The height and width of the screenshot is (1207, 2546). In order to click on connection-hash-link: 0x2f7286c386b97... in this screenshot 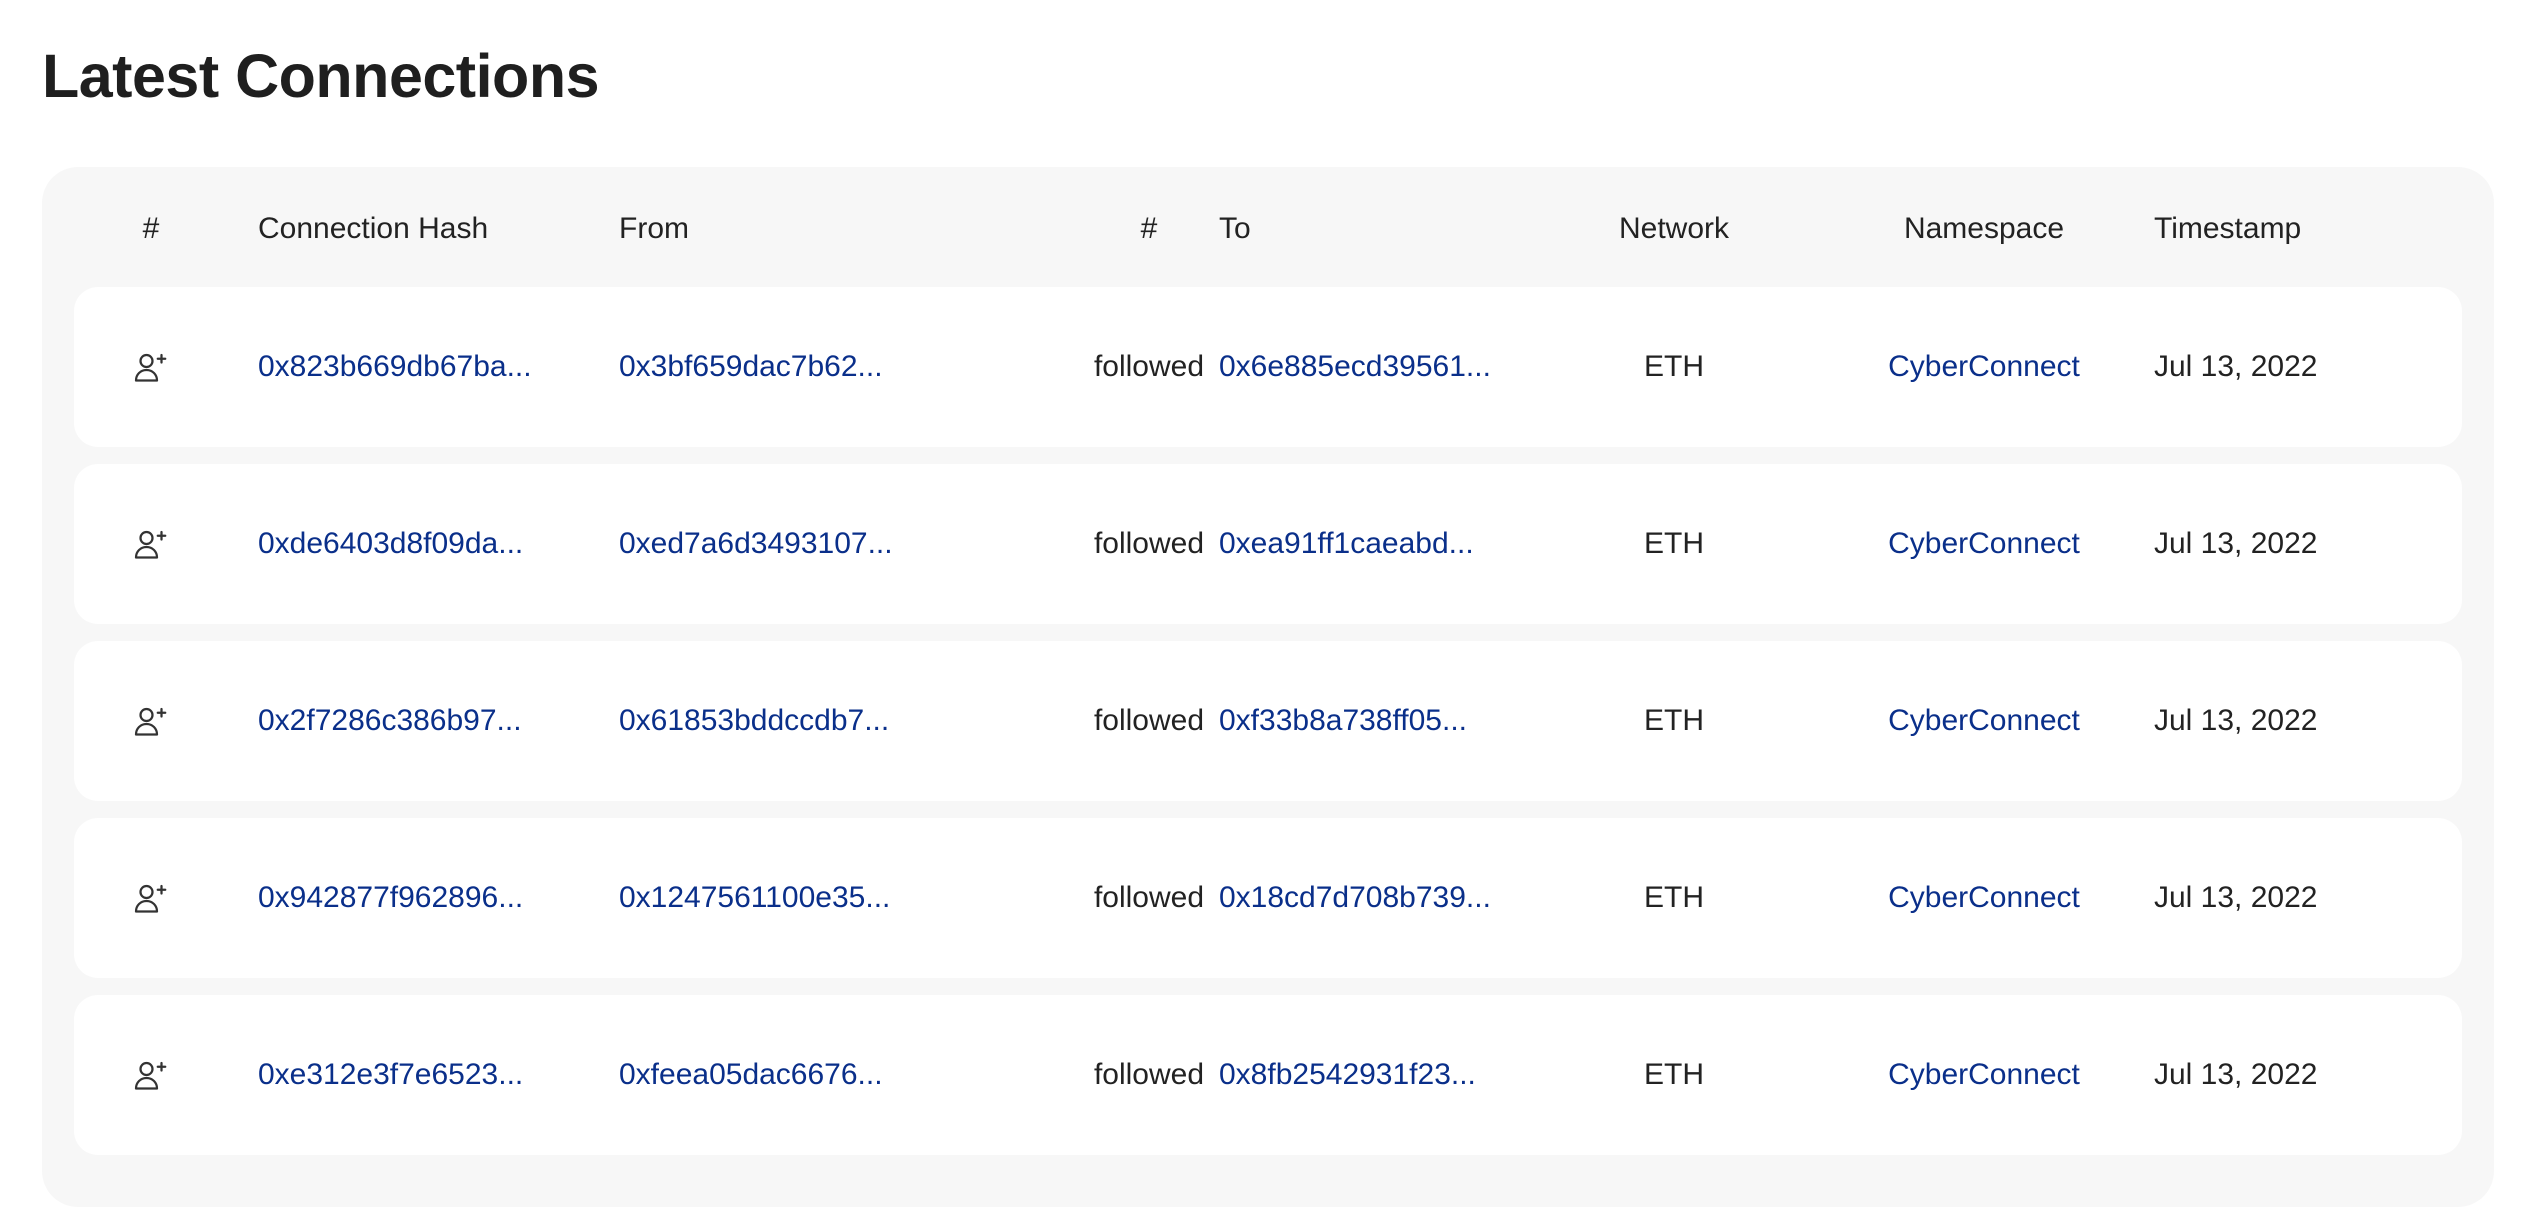, I will do `click(390, 721)`.